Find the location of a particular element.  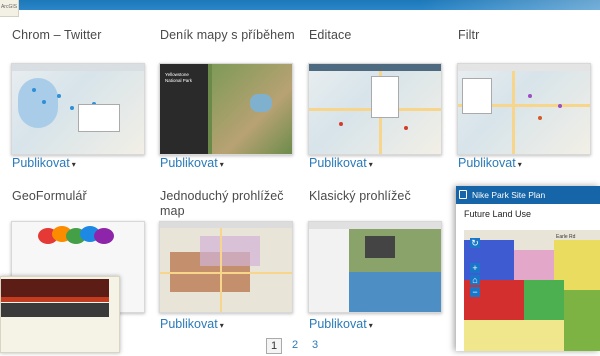

template-title: Filtr is located at coordinates (469, 35).